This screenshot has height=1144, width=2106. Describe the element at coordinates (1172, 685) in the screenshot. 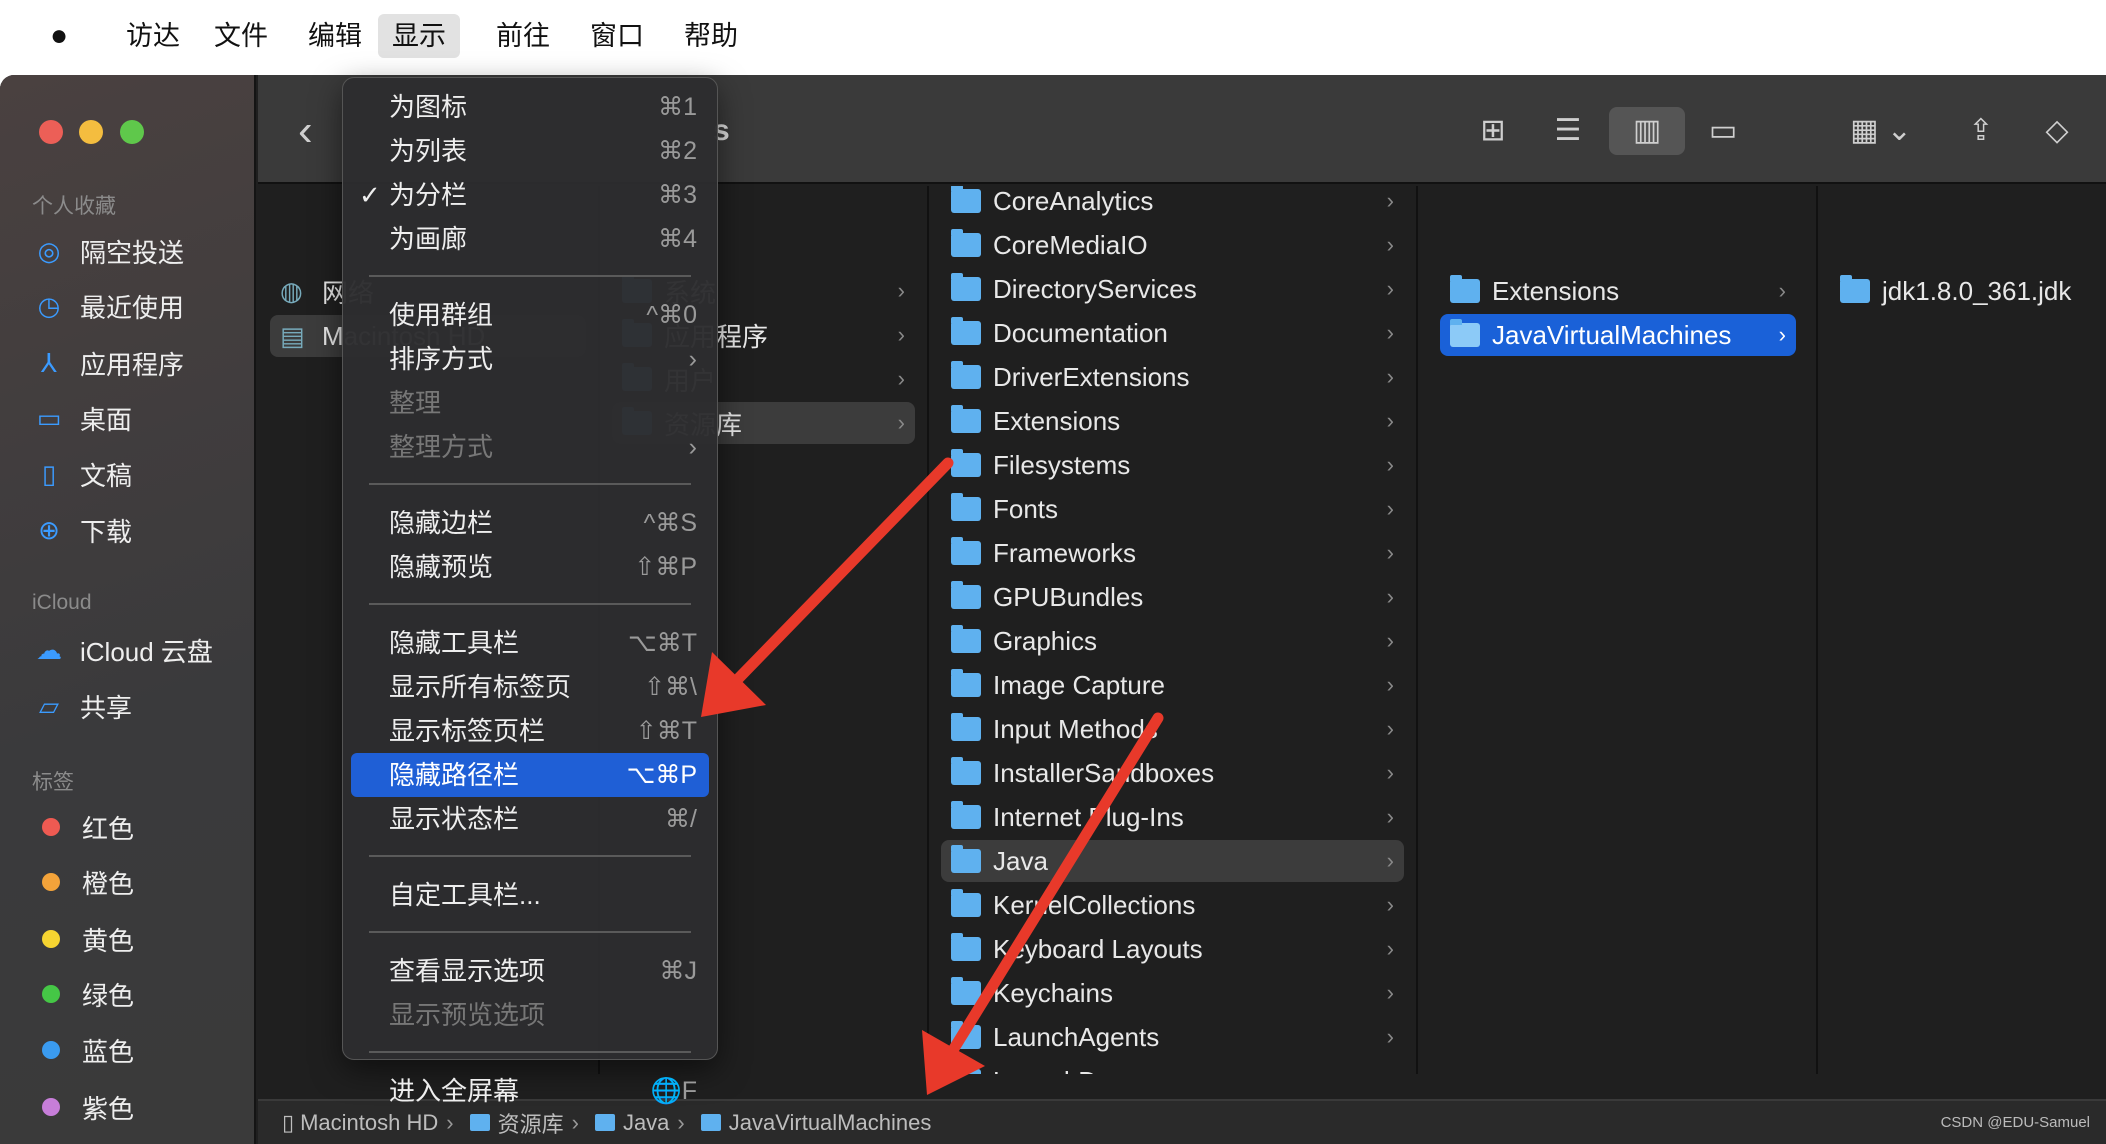

I see `list-item: Image Capture ›` at that location.